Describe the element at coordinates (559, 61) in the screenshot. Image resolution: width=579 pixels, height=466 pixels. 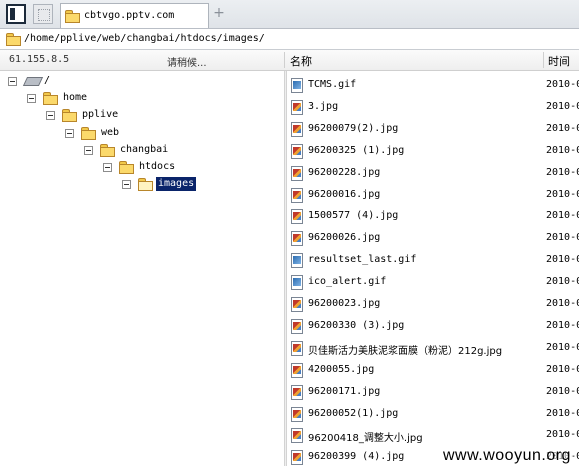
I see `column-header-time: 时间` at that location.